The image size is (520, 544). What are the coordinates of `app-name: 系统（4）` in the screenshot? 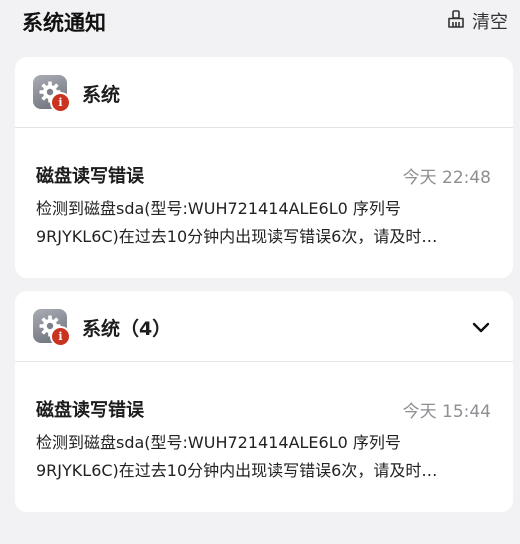 It's located at (127, 329).